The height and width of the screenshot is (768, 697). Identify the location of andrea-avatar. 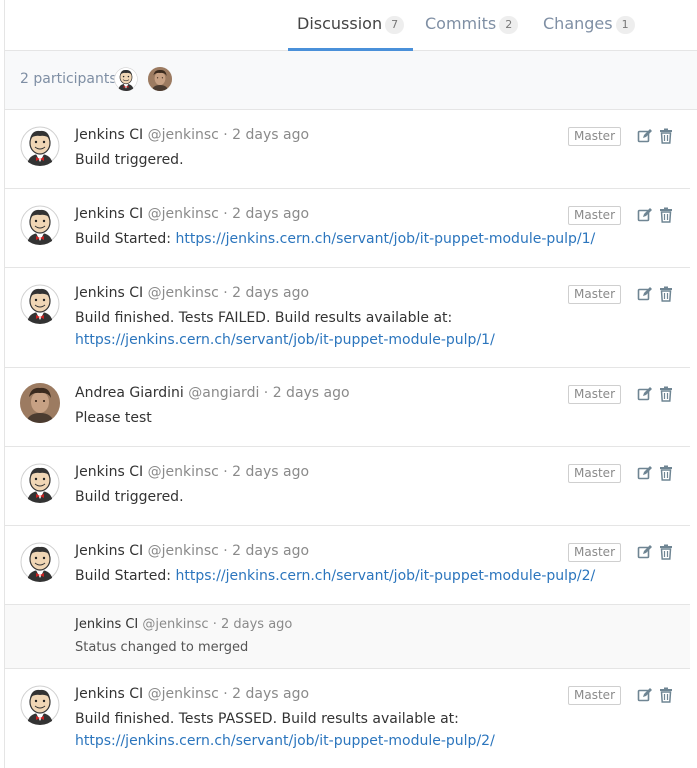
(40, 403).